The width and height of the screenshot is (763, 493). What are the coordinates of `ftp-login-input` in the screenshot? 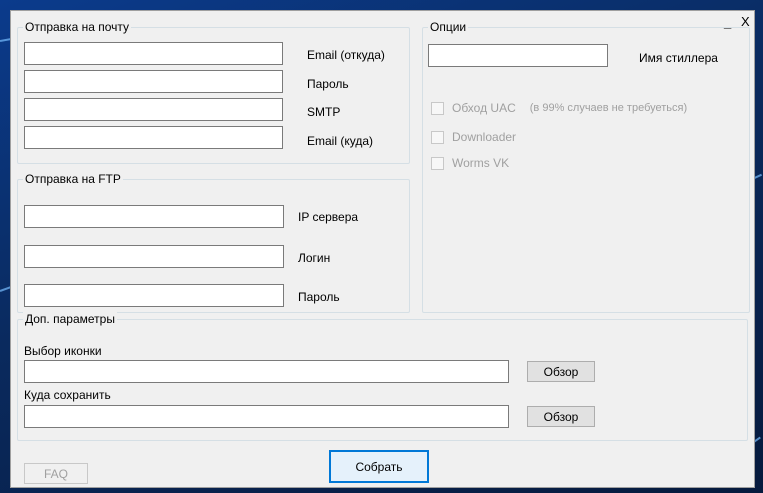 It's located at (154, 256).